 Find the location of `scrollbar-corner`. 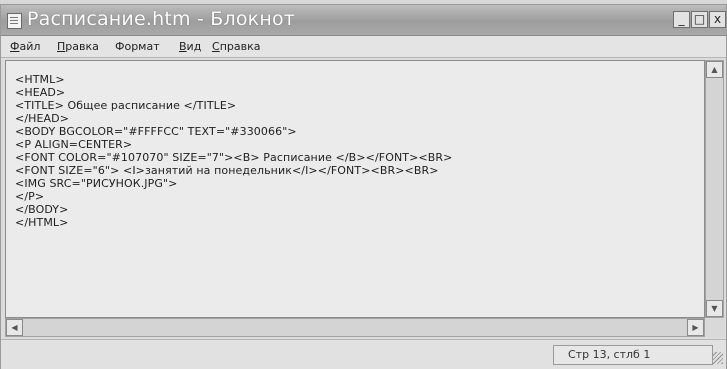

scrollbar-corner is located at coordinates (714, 327).